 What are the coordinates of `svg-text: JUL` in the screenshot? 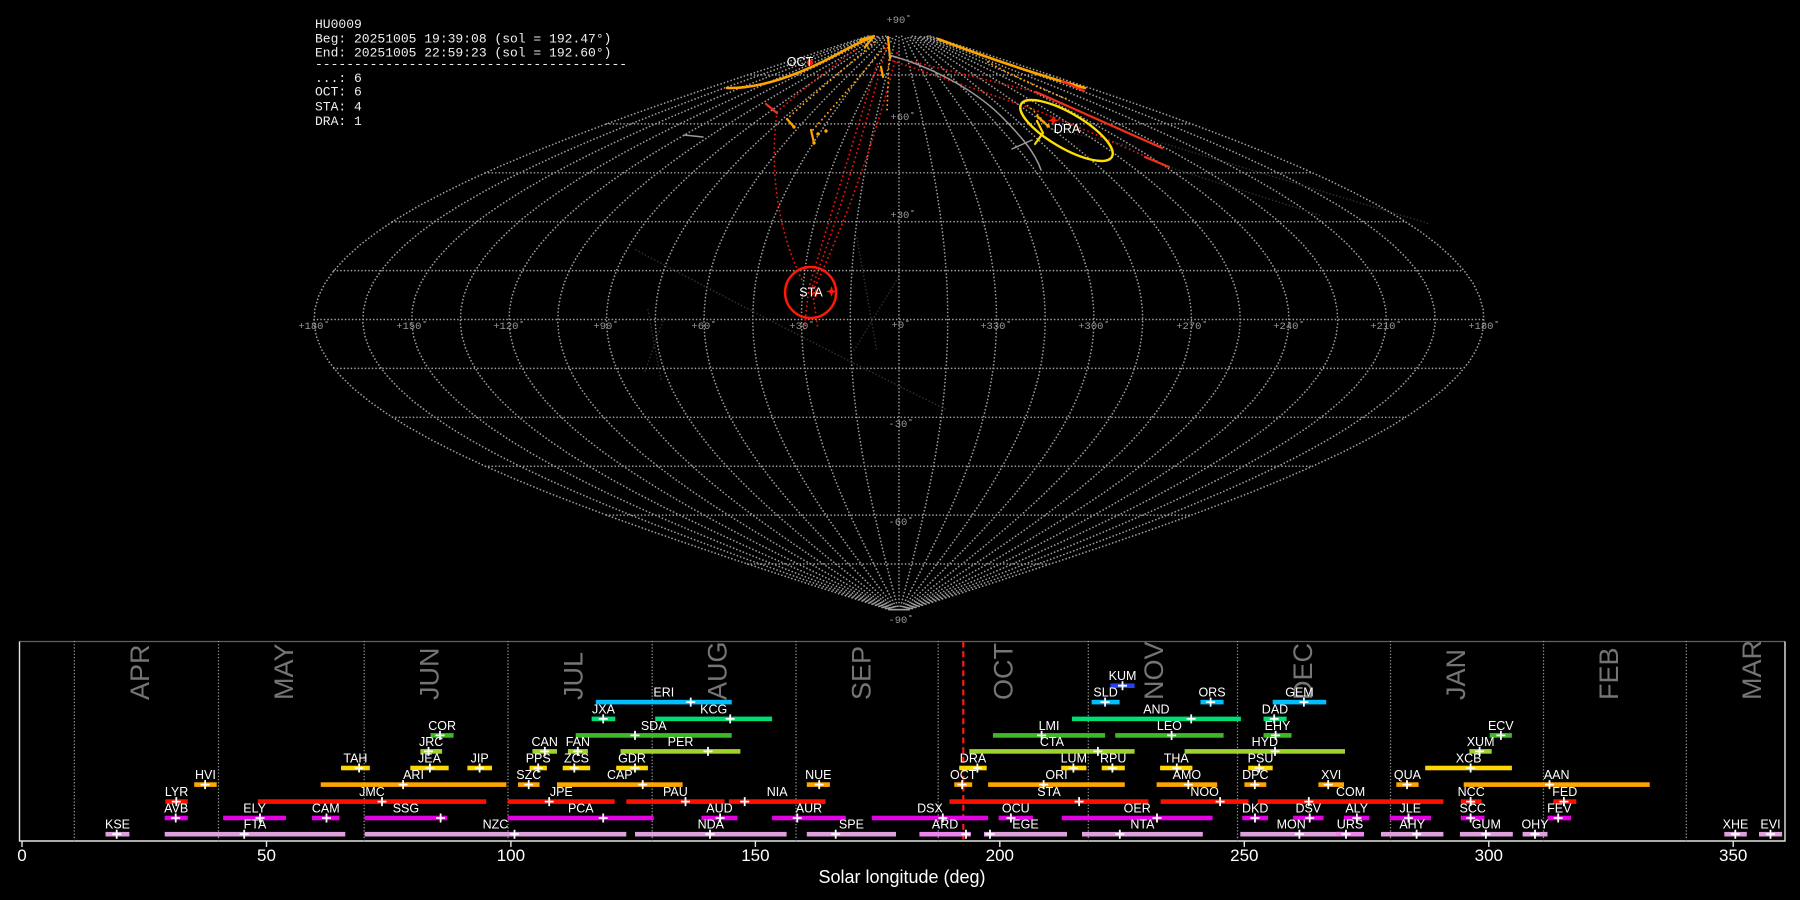 It's located at (574, 676).